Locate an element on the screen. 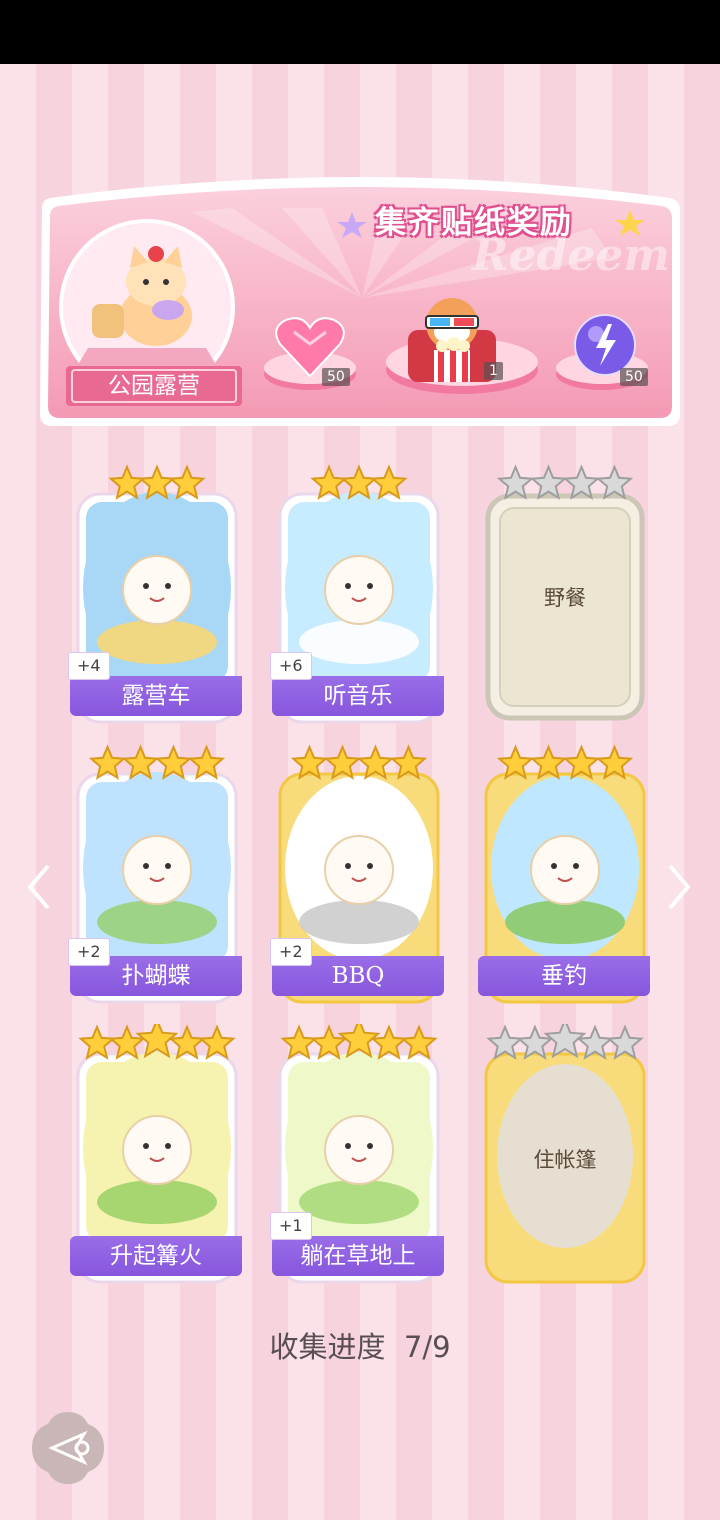 The image size is (720, 1520). card-label: 升起篝火 is located at coordinates (156, 1256).